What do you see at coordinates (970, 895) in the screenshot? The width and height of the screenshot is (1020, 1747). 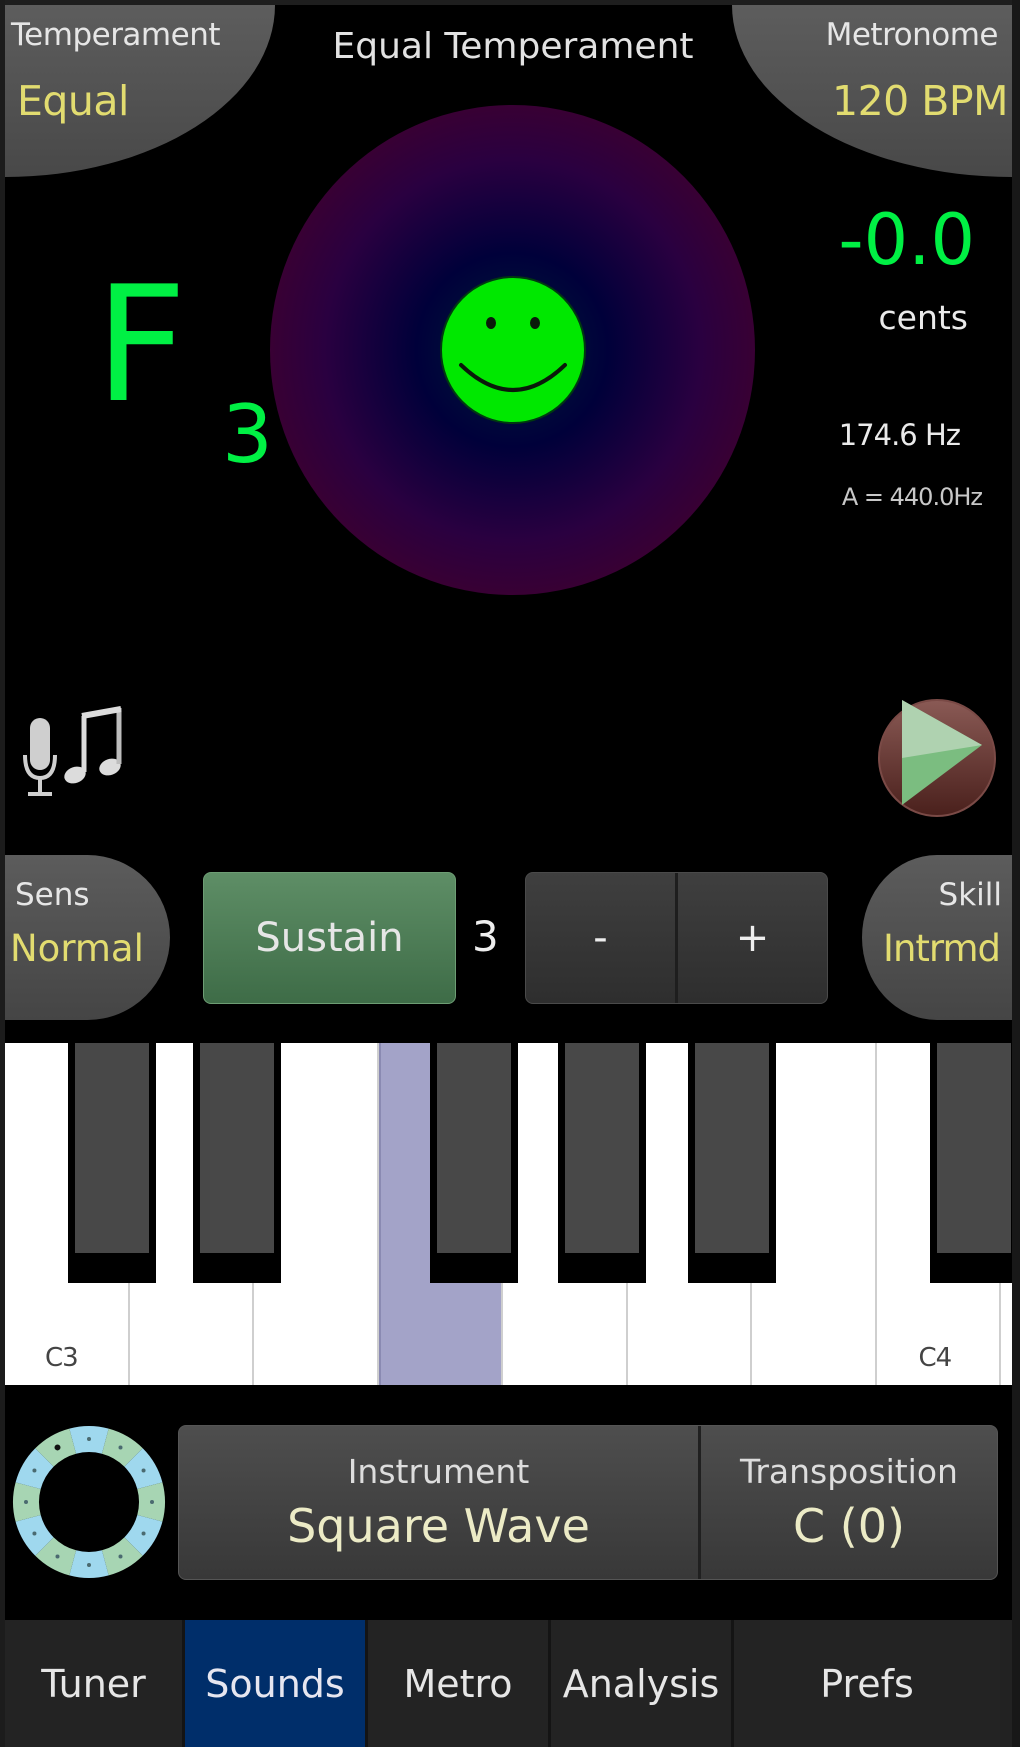 I see `skill-label: Skill` at bounding box center [970, 895].